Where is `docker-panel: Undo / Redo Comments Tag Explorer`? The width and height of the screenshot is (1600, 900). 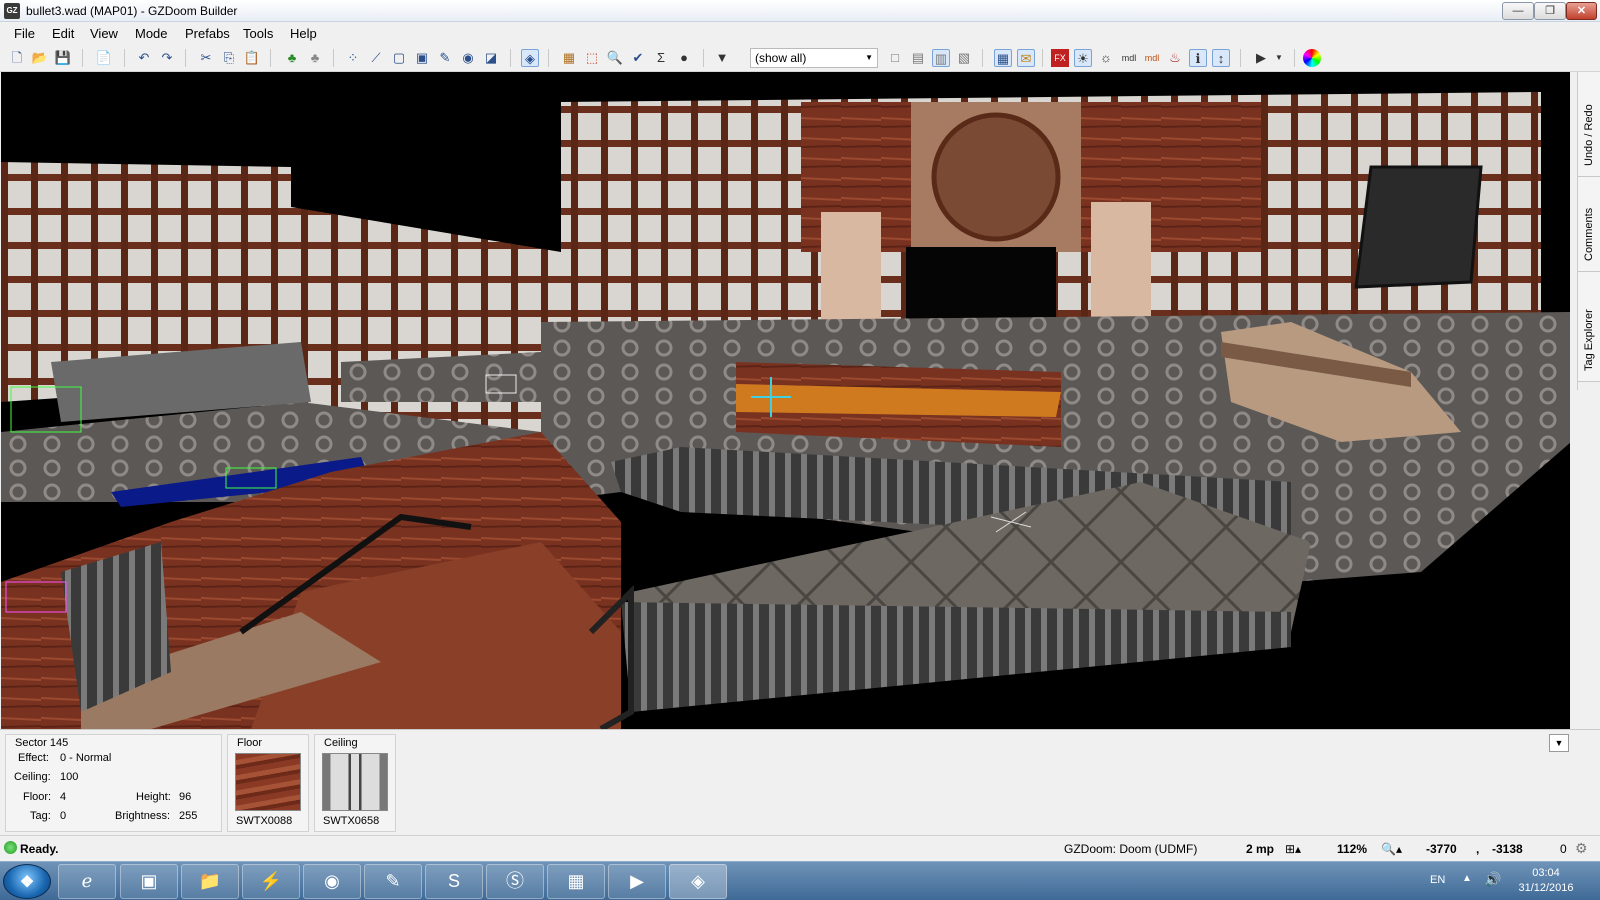 docker-panel: Undo / Redo Comments Tag Explorer is located at coordinates (1588, 231).